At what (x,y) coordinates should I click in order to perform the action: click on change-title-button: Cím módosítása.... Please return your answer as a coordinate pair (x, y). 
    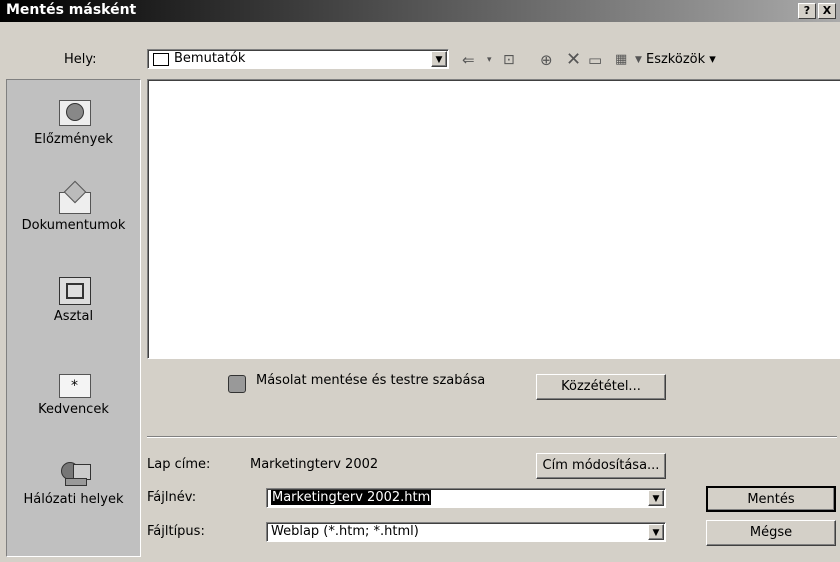
    Looking at the image, I should click on (601, 466).